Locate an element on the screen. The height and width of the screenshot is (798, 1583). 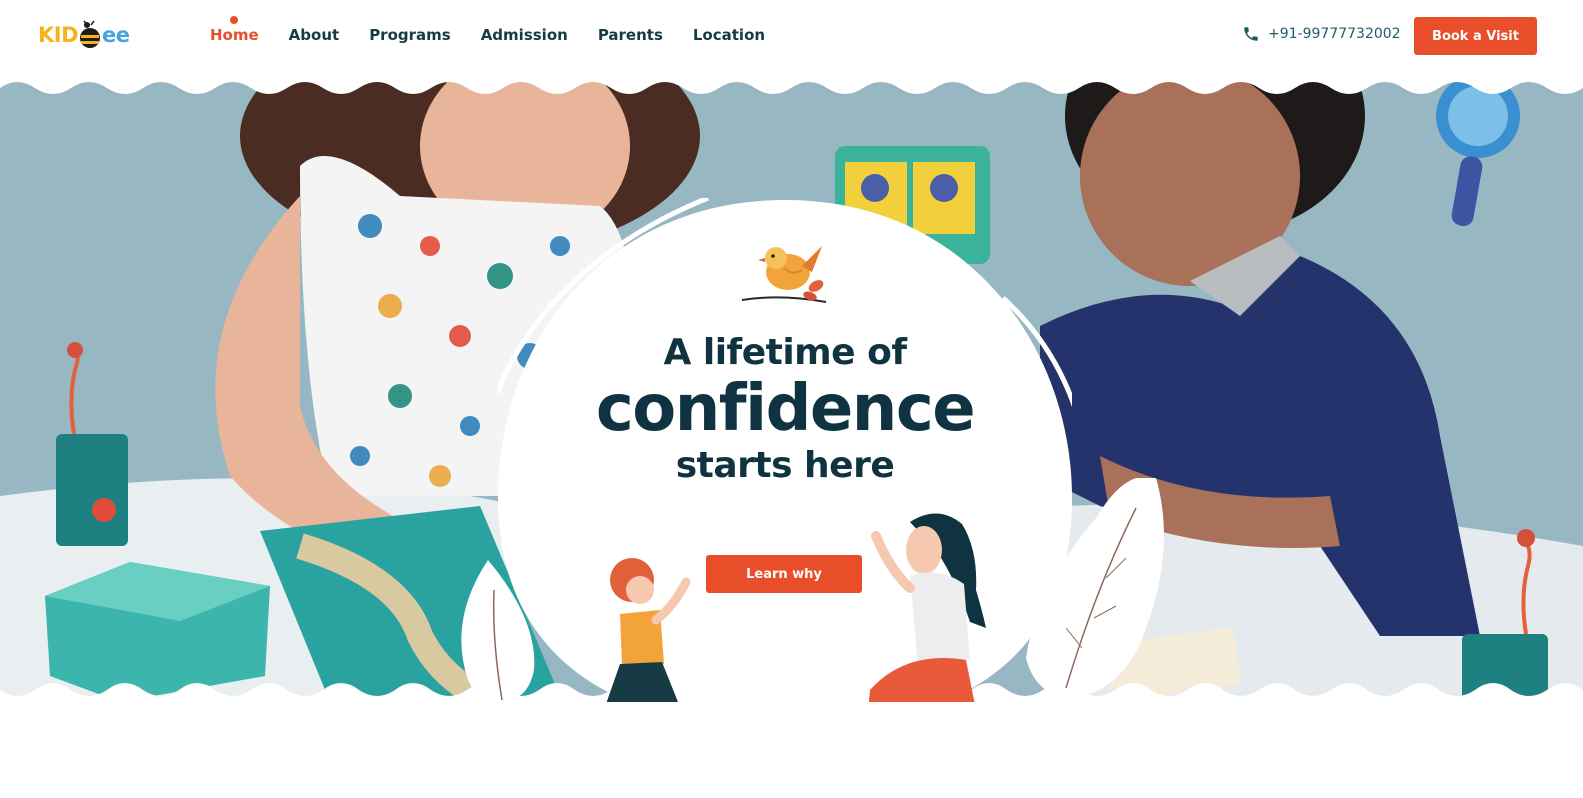
nav-item-label: Parents is located at coordinates (630, 35).